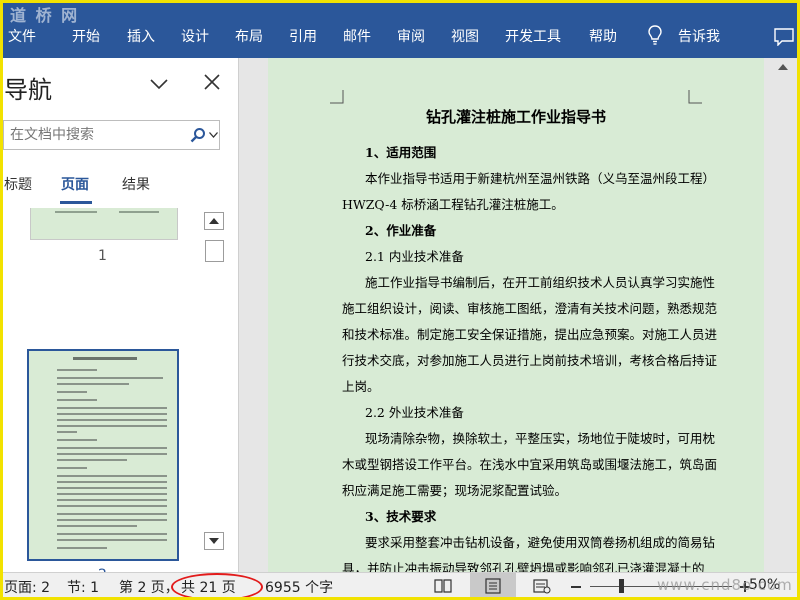 The image size is (800, 600). Describe the element at coordinates (603, 36) in the screenshot. I see `tab-help: 帮助` at that location.